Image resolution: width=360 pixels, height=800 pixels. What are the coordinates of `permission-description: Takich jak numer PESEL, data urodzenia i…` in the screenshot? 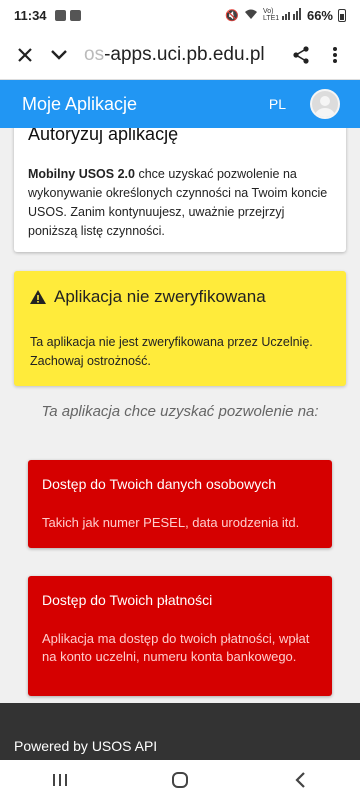 It's located at (171, 522).